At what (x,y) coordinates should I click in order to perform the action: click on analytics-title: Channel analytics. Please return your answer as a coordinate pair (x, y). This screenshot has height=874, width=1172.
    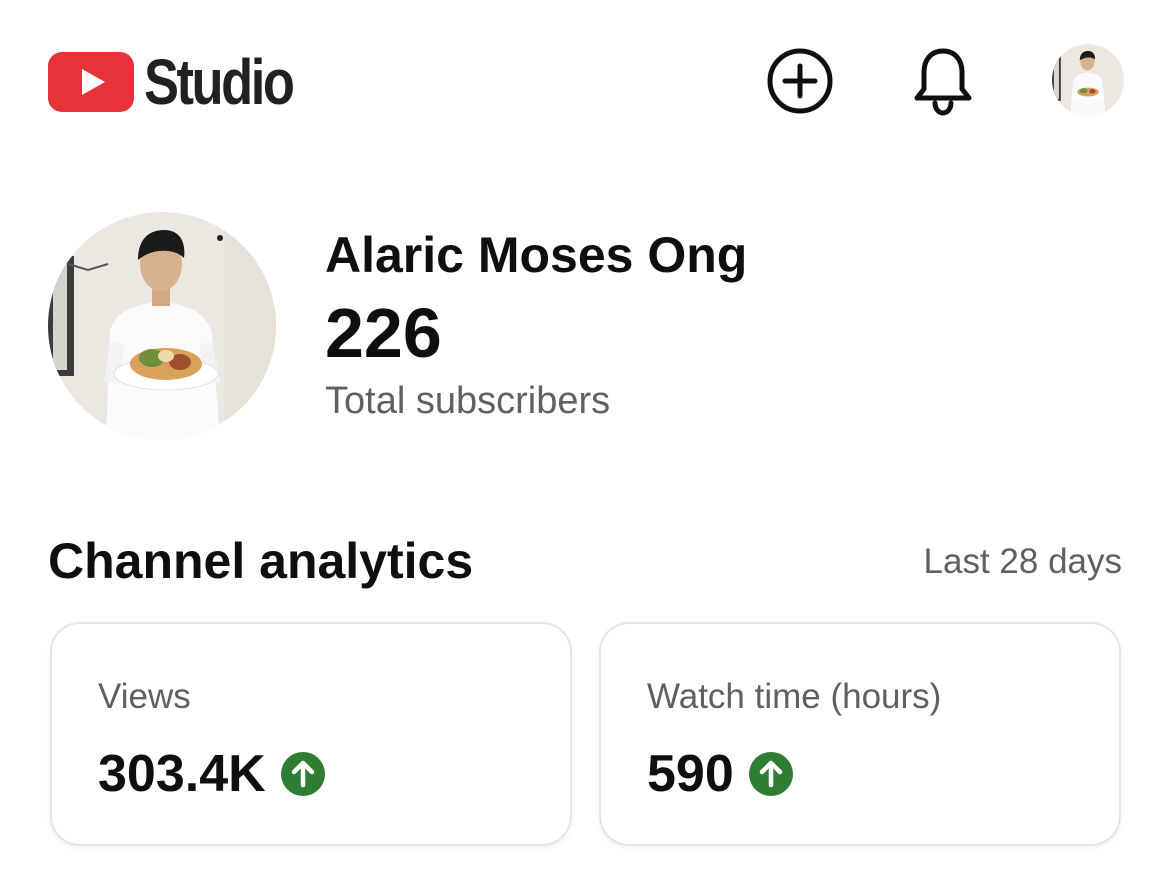
    Looking at the image, I should click on (261, 561).